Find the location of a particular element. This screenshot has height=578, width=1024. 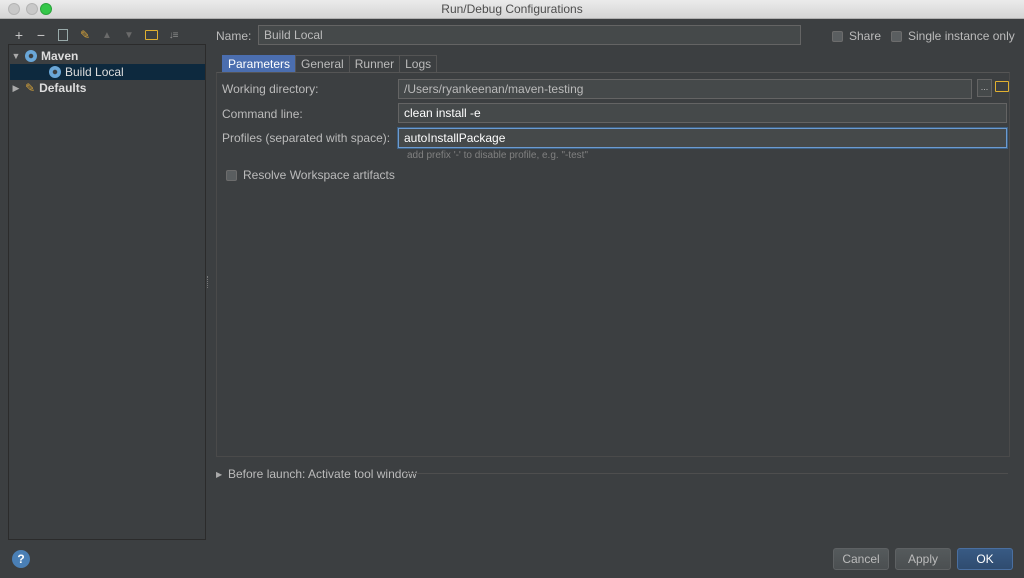

copy-icon is located at coordinates (63, 35).